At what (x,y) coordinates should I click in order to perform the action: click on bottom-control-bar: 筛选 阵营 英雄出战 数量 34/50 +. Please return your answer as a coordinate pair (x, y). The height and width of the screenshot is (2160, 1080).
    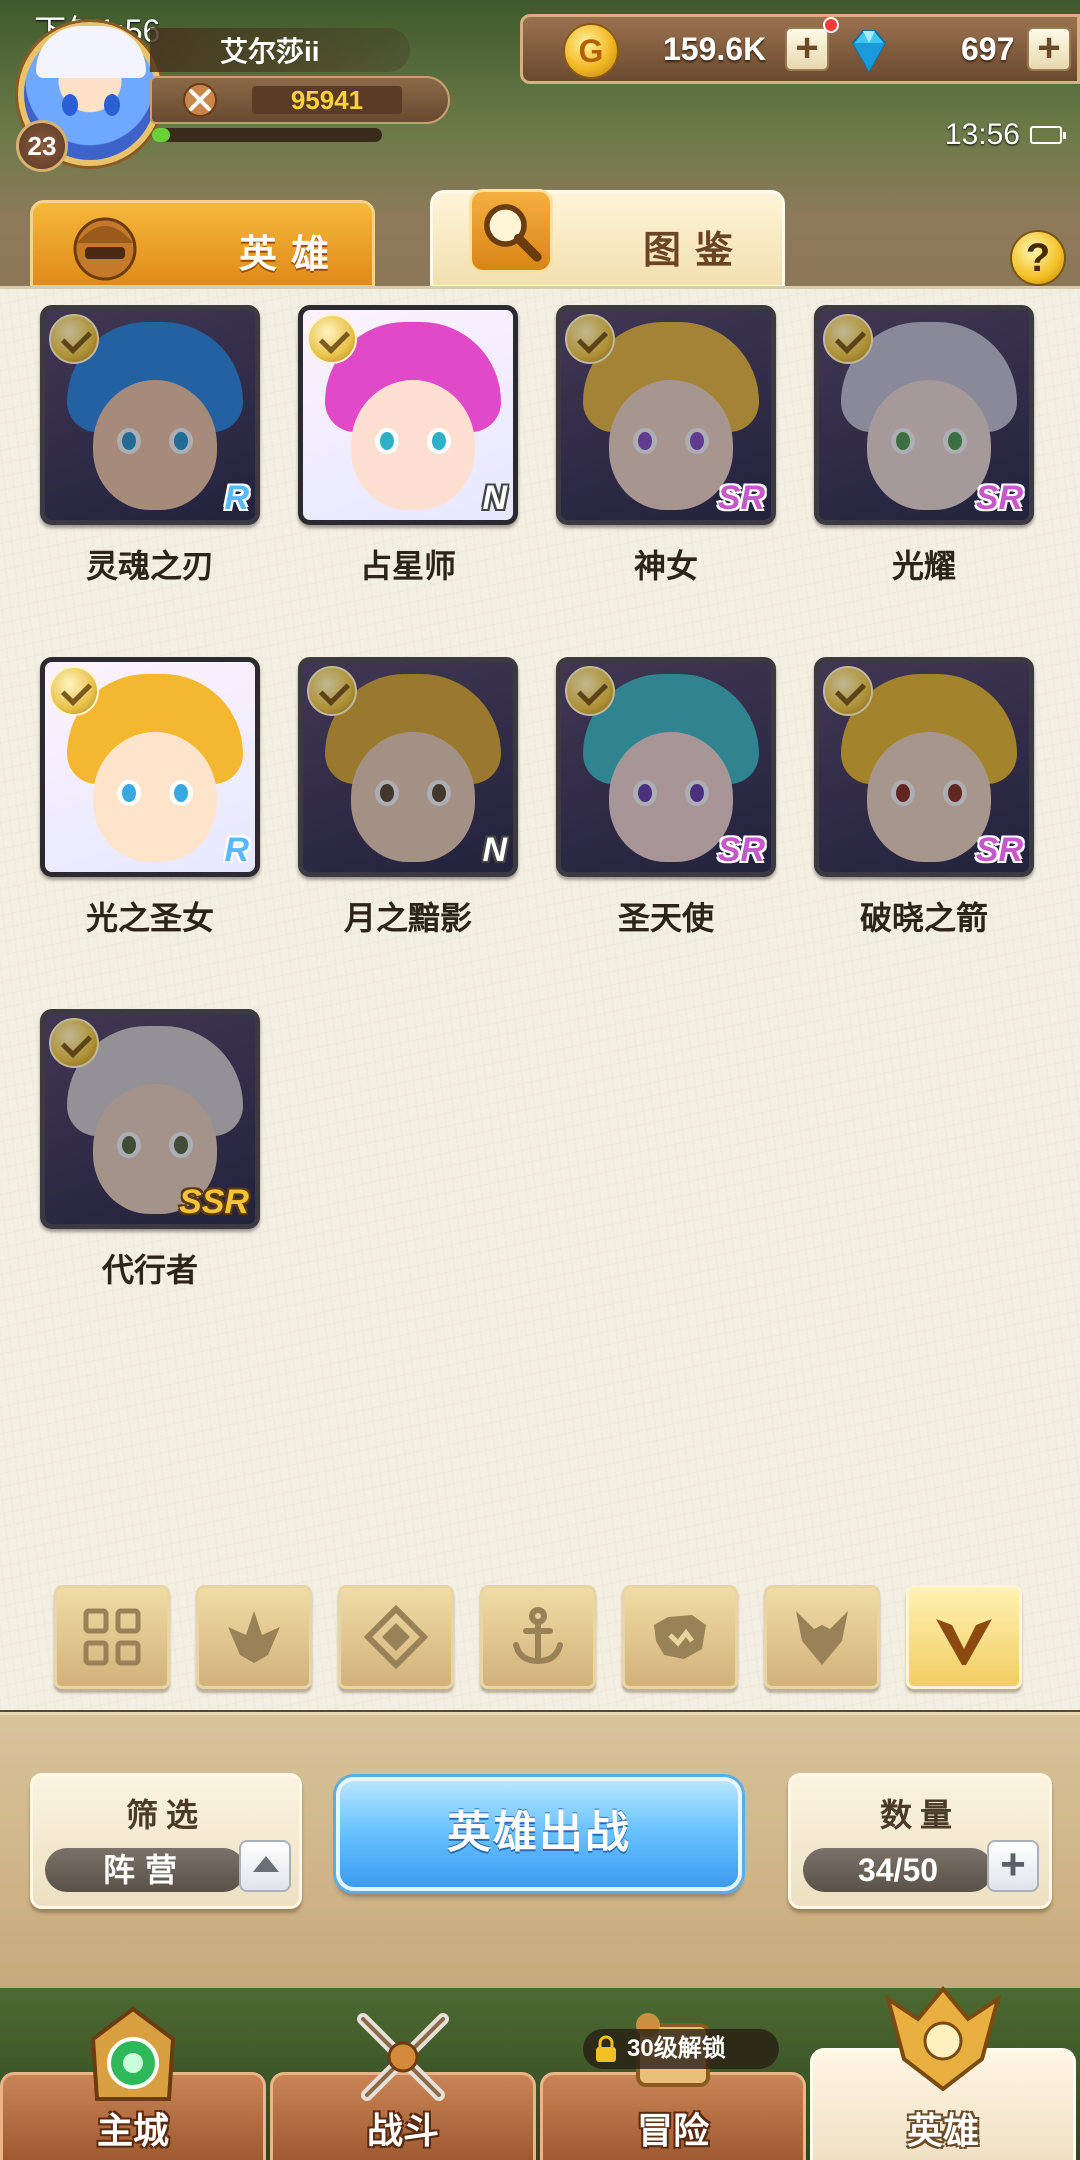
    Looking at the image, I should click on (540, 1850).